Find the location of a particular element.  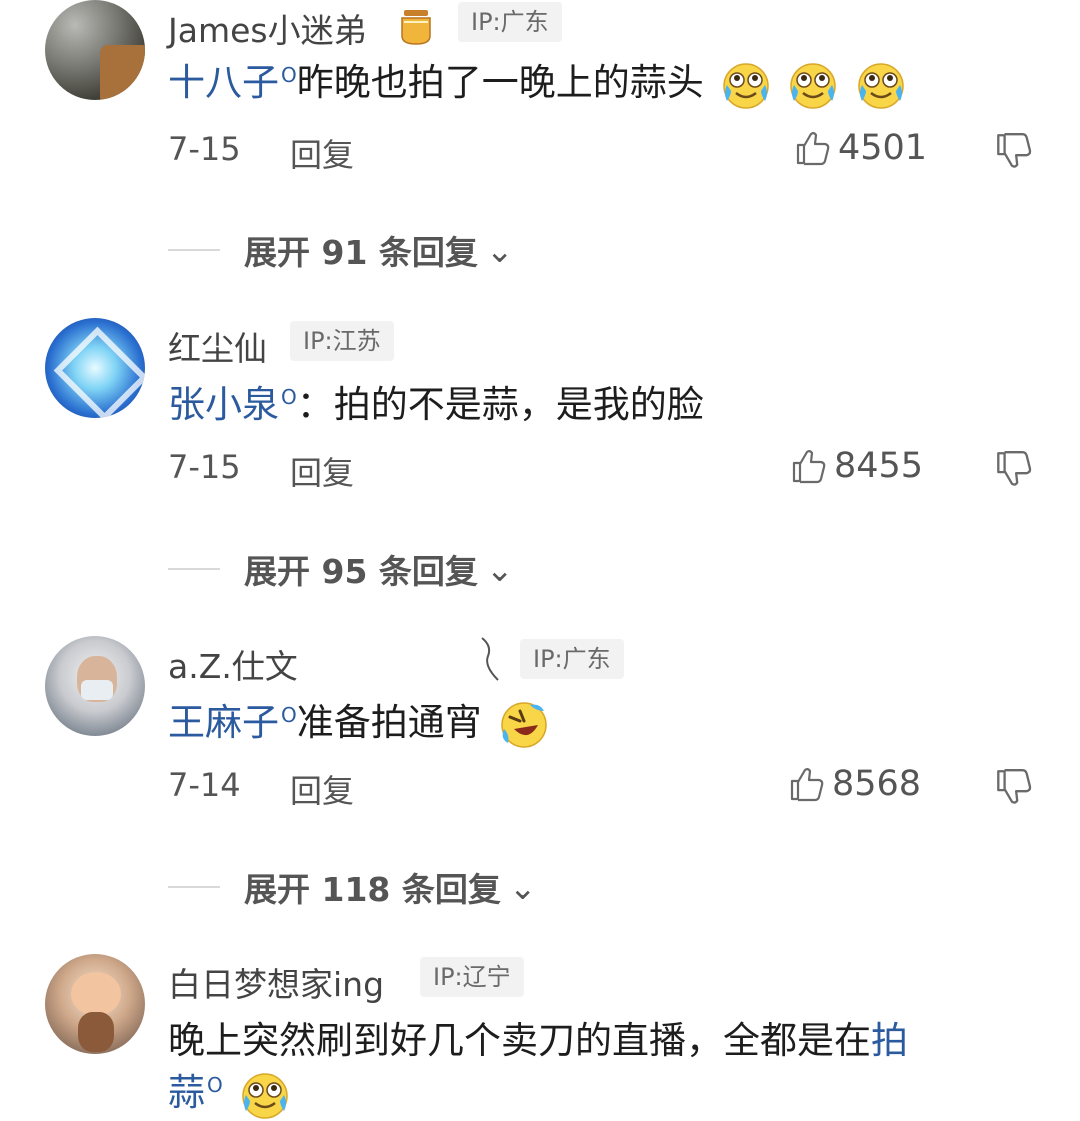

like-button: 8568 is located at coordinates (853, 784).